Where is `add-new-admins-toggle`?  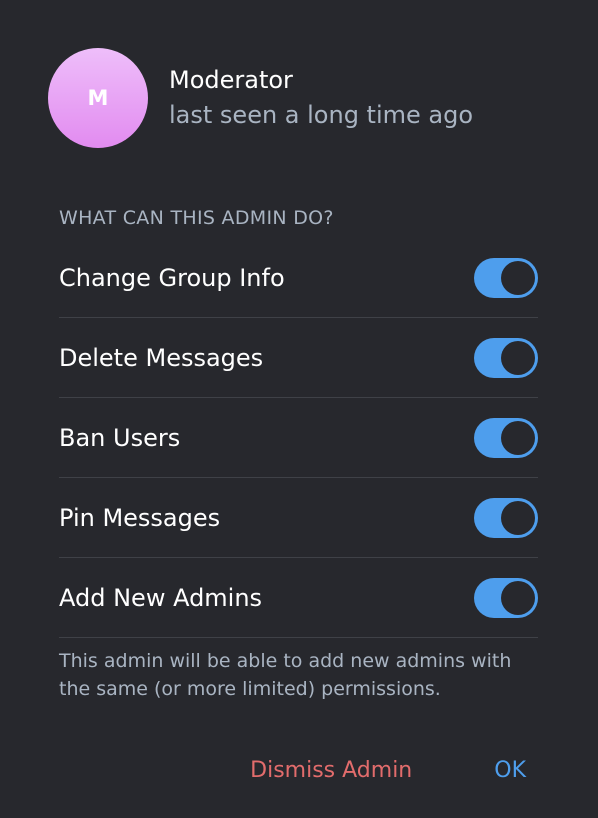 add-new-admins-toggle is located at coordinates (506, 597).